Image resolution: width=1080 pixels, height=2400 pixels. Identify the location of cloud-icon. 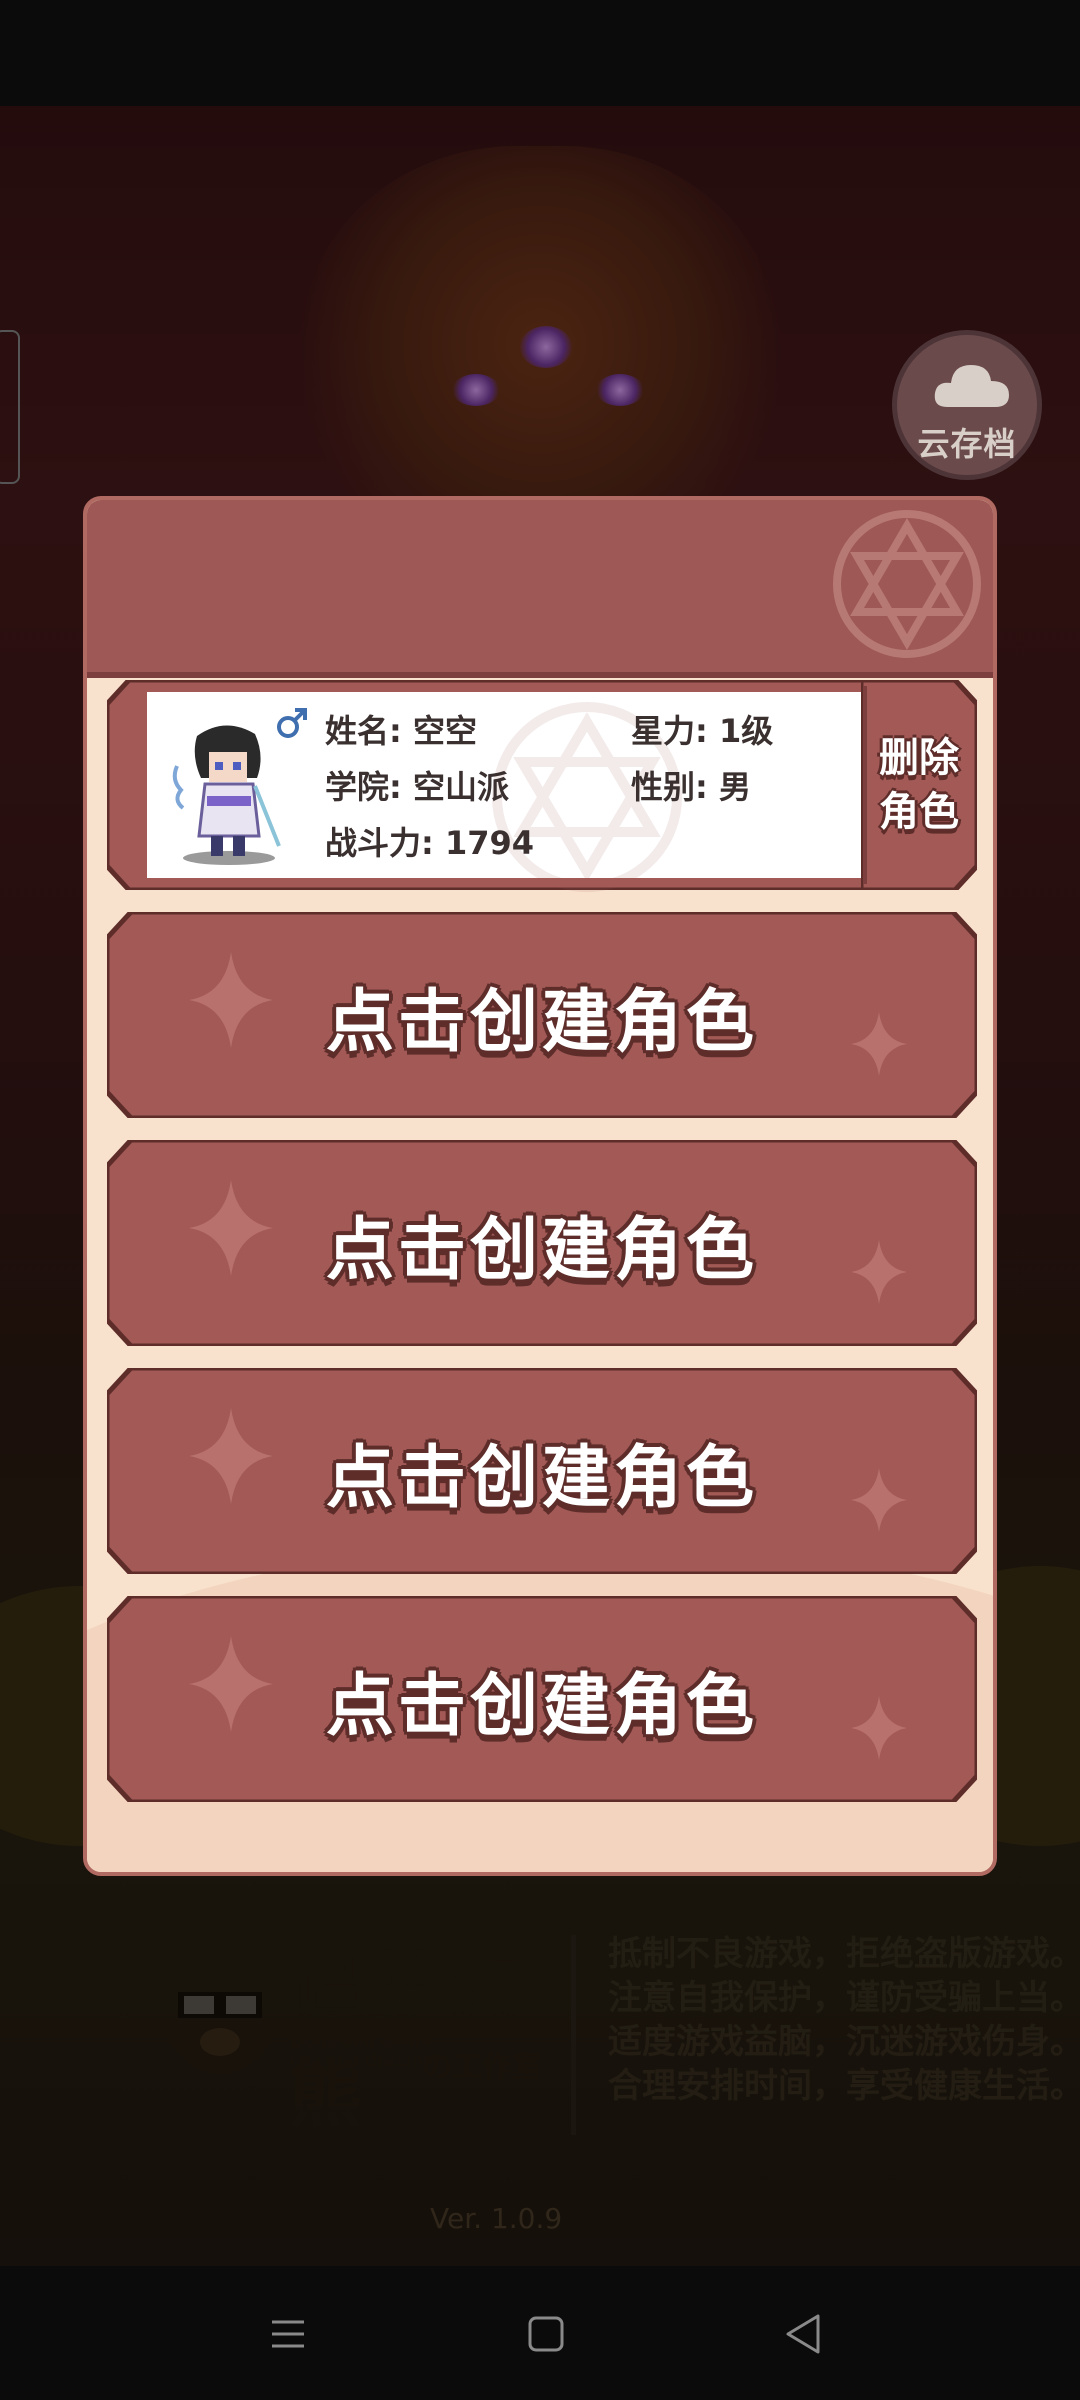
(971, 386).